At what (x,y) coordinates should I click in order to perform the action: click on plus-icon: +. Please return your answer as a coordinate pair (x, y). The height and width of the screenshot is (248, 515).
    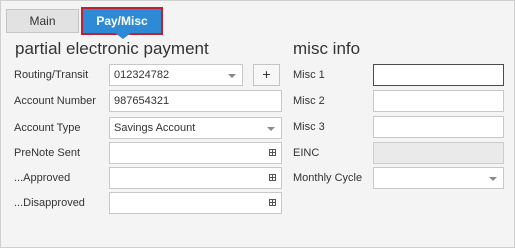
    Looking at the image, I should click on (266, 74).